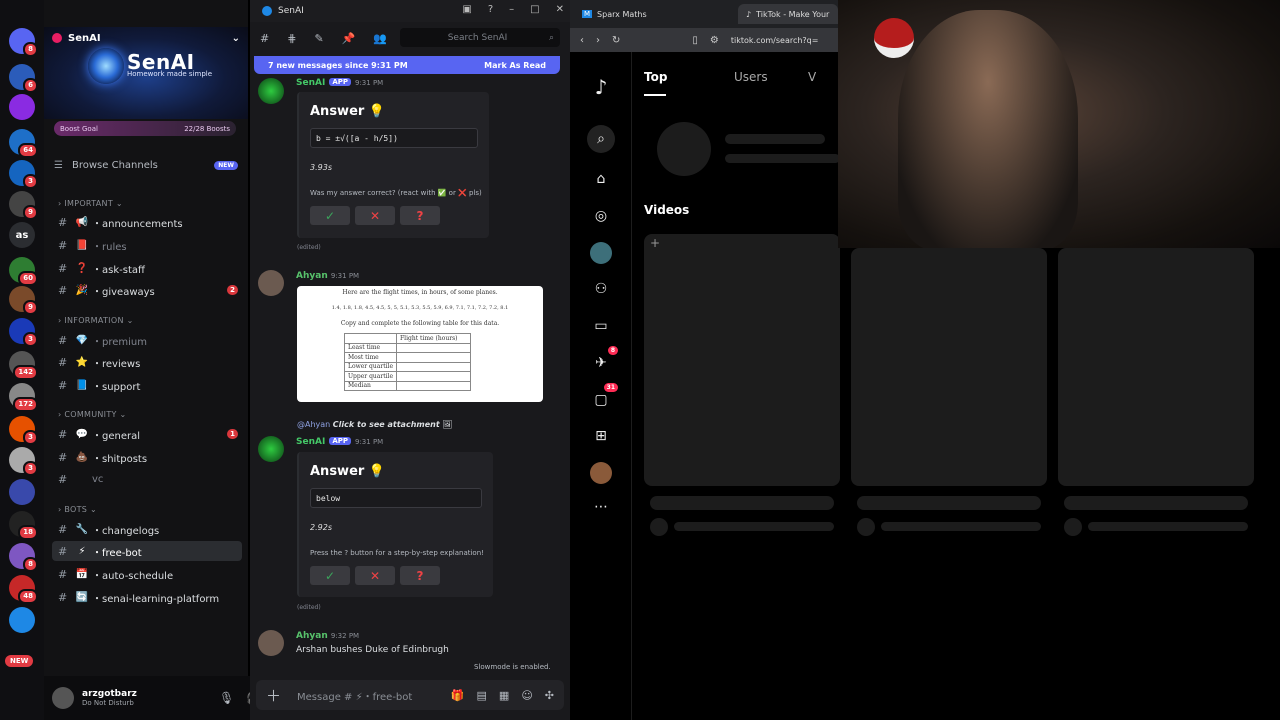  I want to click on channel-vc: # vc, so click(147, 479).